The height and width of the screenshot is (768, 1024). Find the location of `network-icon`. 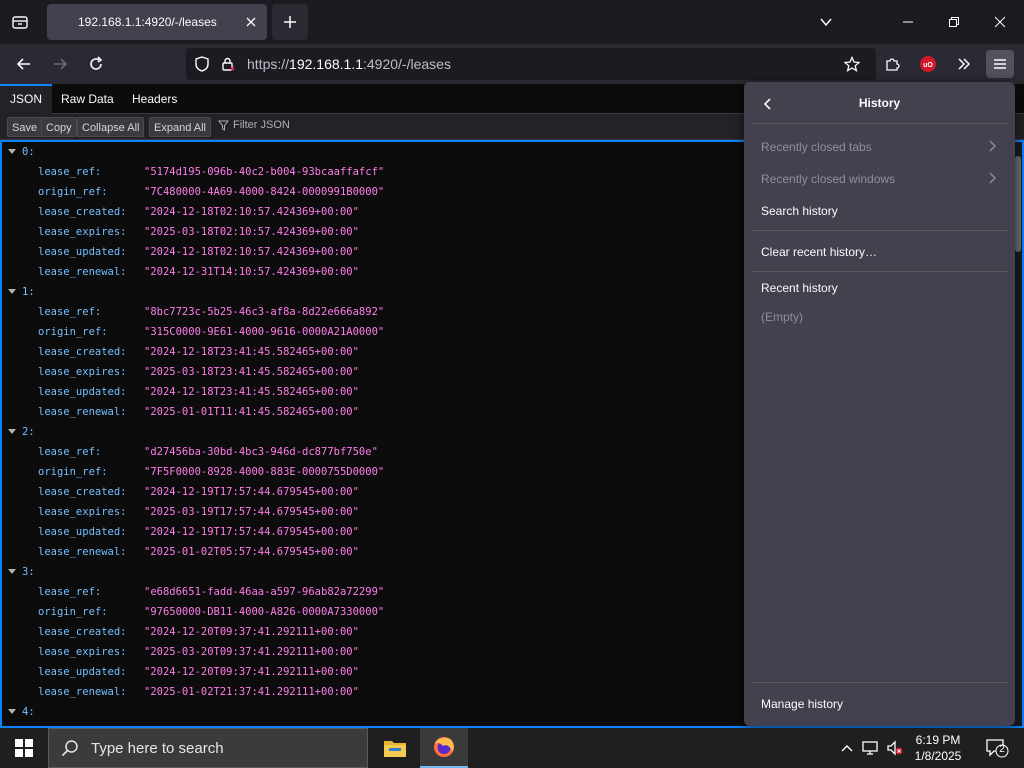

network-icon is located at coordinates (871, 748).